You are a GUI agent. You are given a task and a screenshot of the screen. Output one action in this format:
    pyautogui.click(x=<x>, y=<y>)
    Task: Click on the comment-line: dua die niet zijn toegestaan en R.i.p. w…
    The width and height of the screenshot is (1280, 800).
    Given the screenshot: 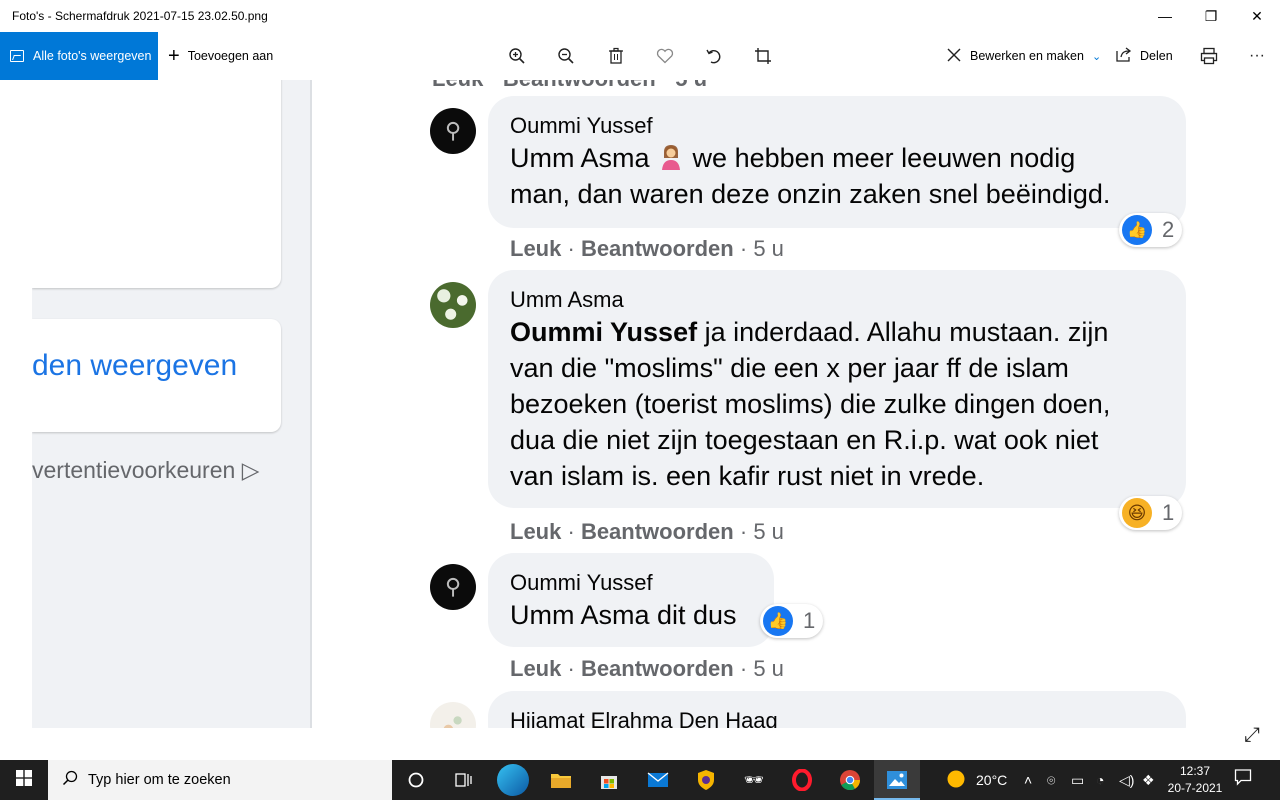 What is the action you would take?
    pyautogui.click(x=804, y=440)
    